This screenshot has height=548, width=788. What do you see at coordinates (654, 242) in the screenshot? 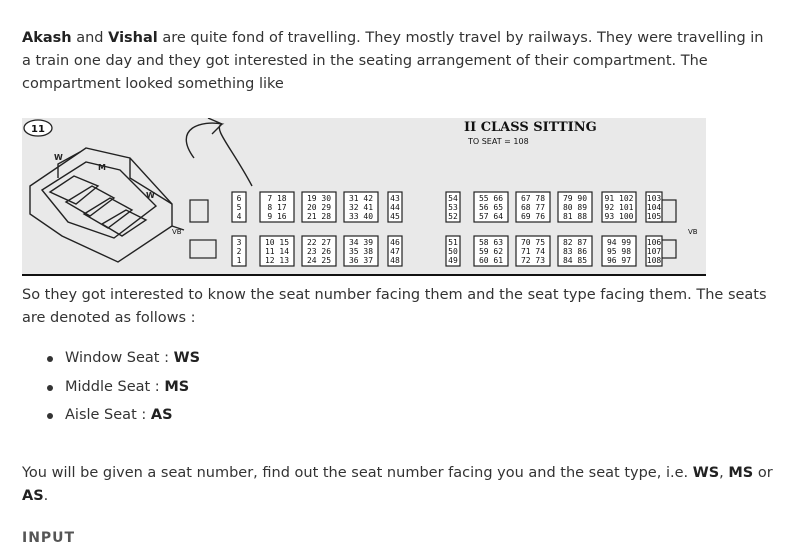
I see `seat-number-label: 106` at bounding box center [654, 242].